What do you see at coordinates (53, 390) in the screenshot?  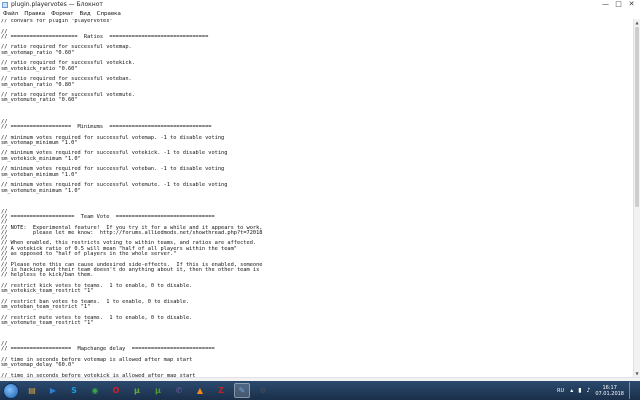 I see `taskbar-media-player-icon: ▶` at bounding box center [53, 390].